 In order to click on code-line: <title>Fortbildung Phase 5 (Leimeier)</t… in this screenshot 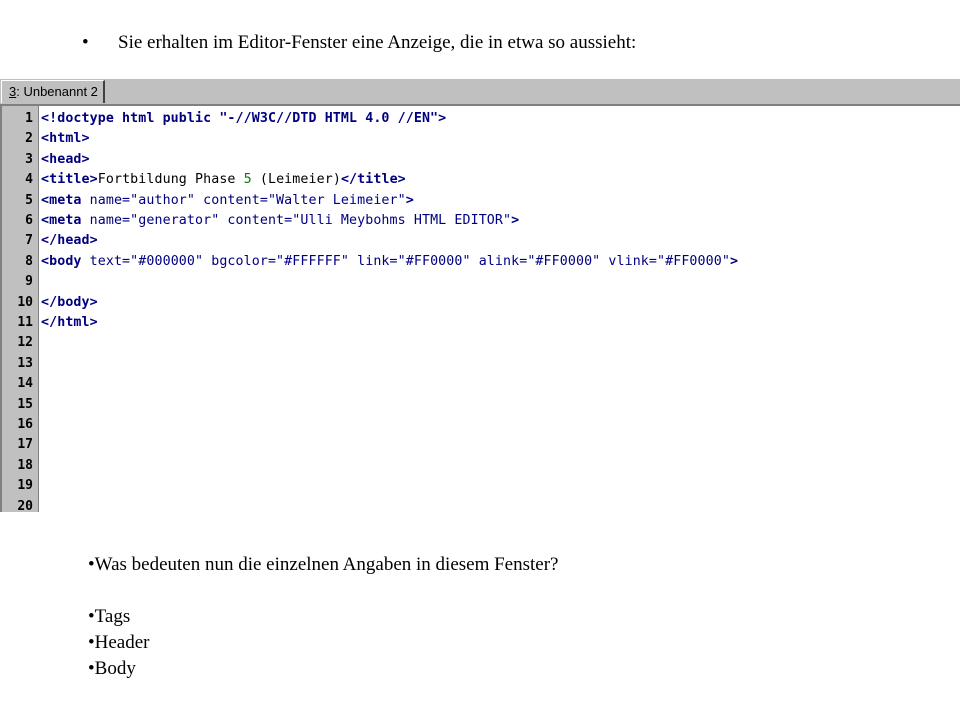, I will do `click(223, 180)`.